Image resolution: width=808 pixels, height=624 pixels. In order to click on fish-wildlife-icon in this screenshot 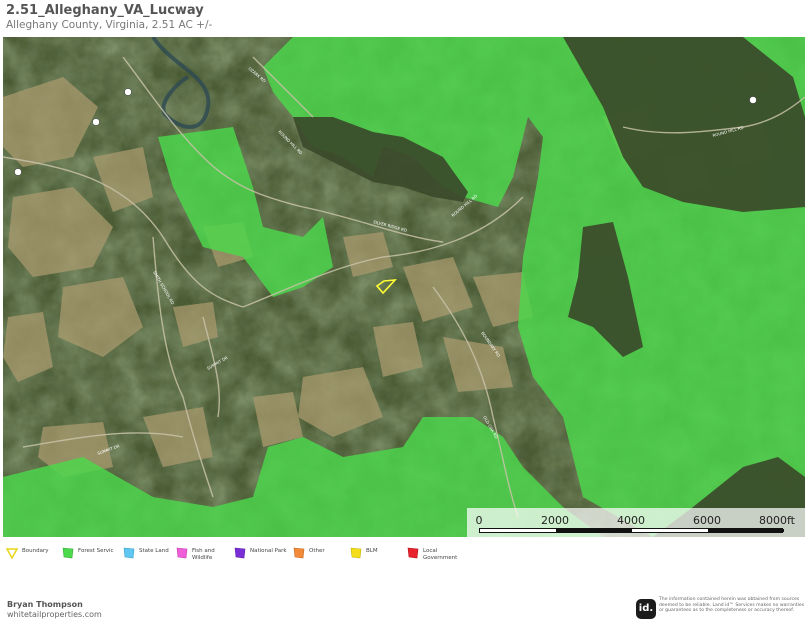, I will do `click(182, 553)`.